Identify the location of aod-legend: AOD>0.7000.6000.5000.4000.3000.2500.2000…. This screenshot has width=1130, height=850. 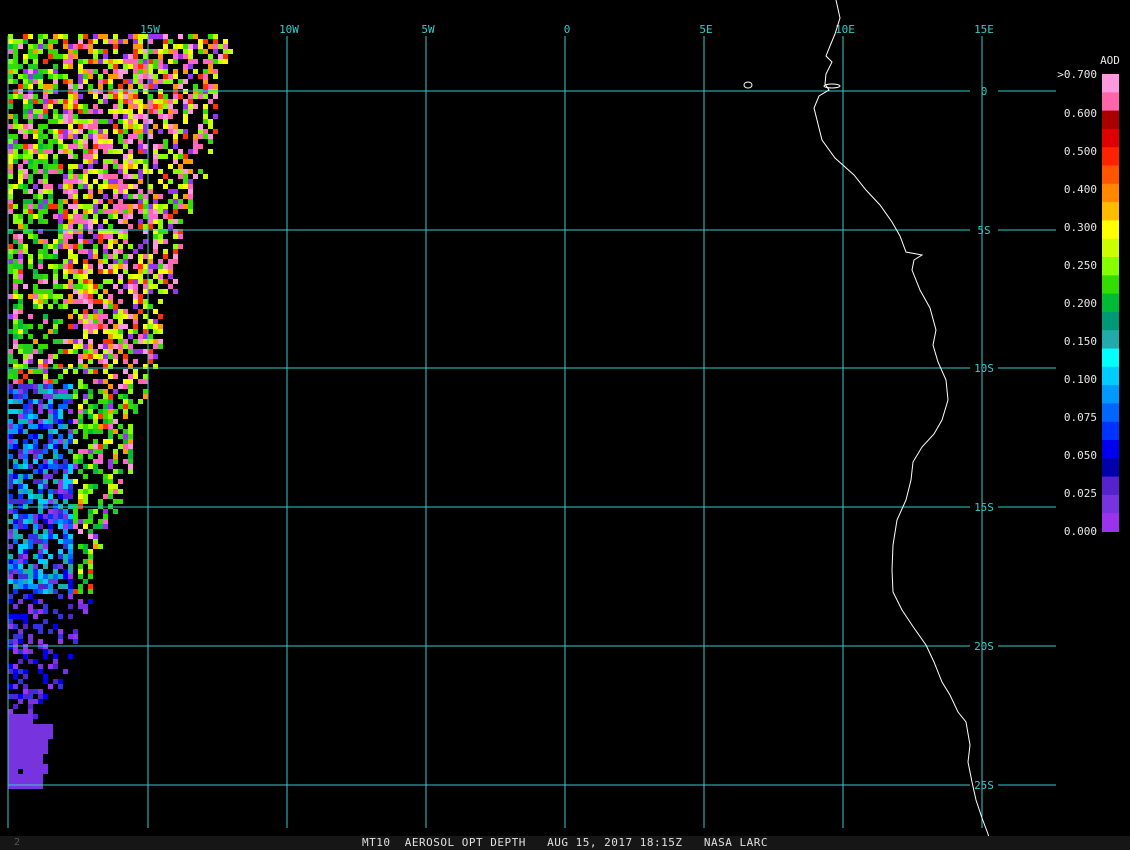
(1088, 296).